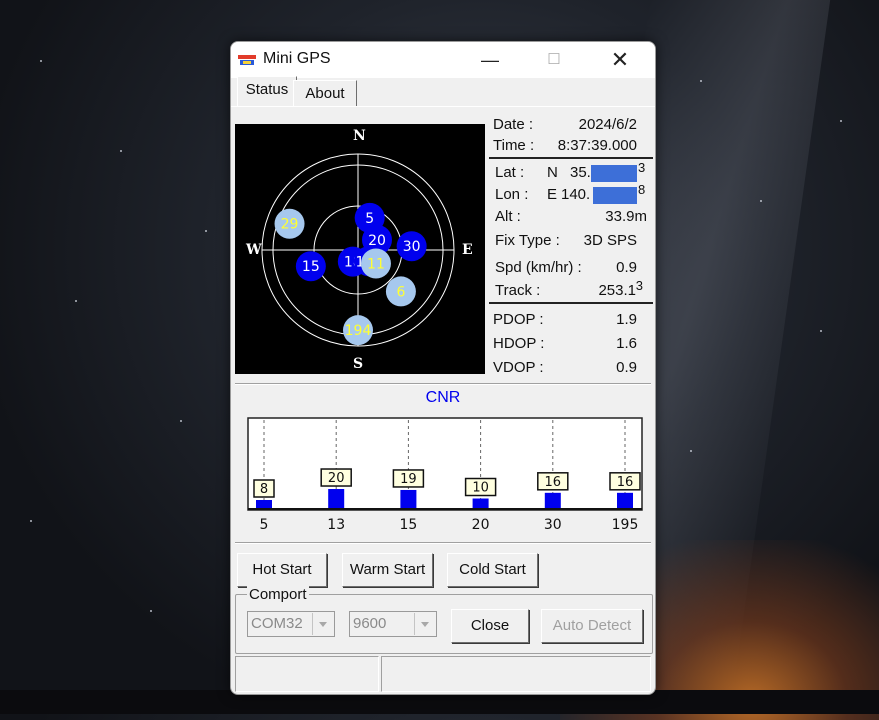 This screenshot has width=879, height=720. What do you see at coordinates (571, 344) in the screenshot?
I see `hdop-row: HDOP : 1.6` at bounding box center [571, 344].